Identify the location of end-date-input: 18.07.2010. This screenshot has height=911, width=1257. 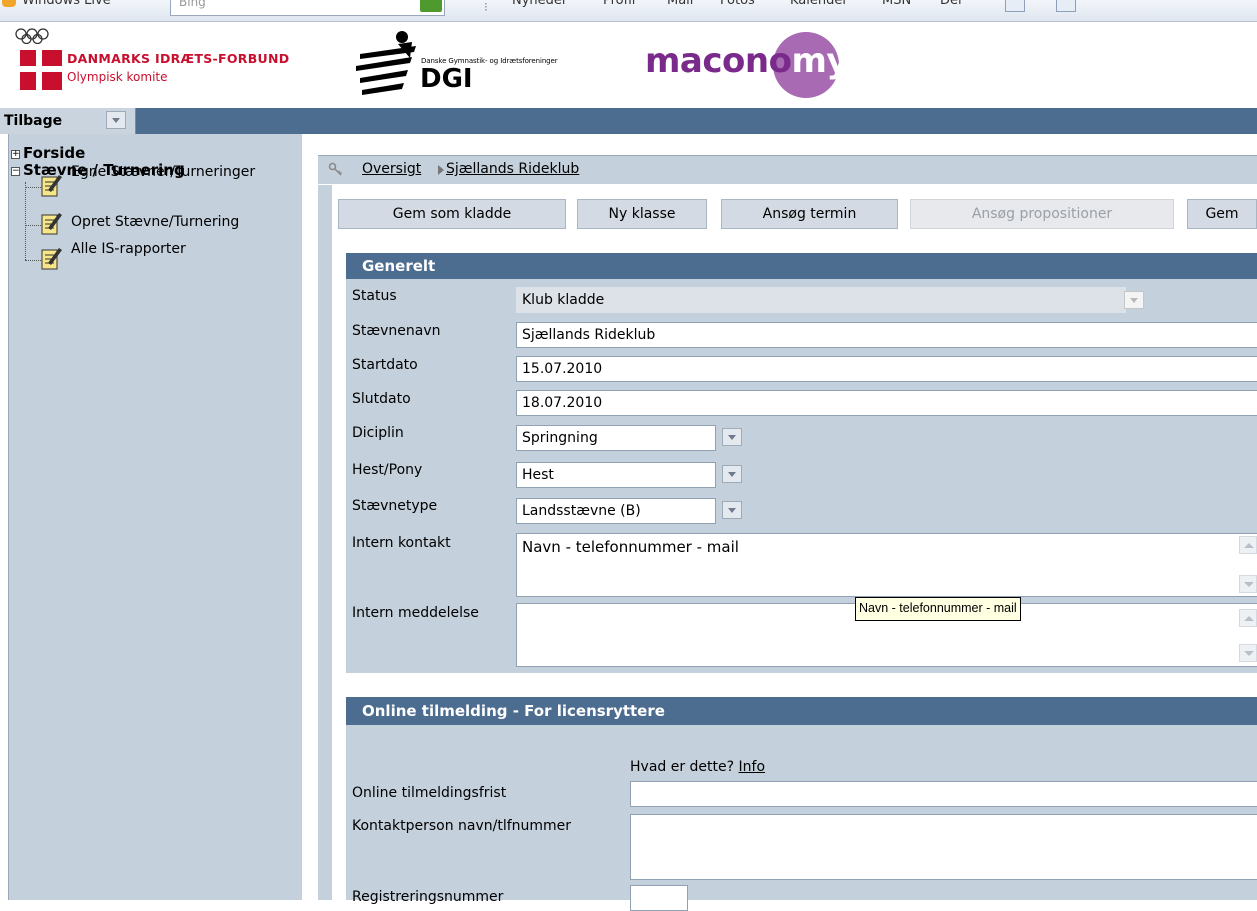
(886, 403).